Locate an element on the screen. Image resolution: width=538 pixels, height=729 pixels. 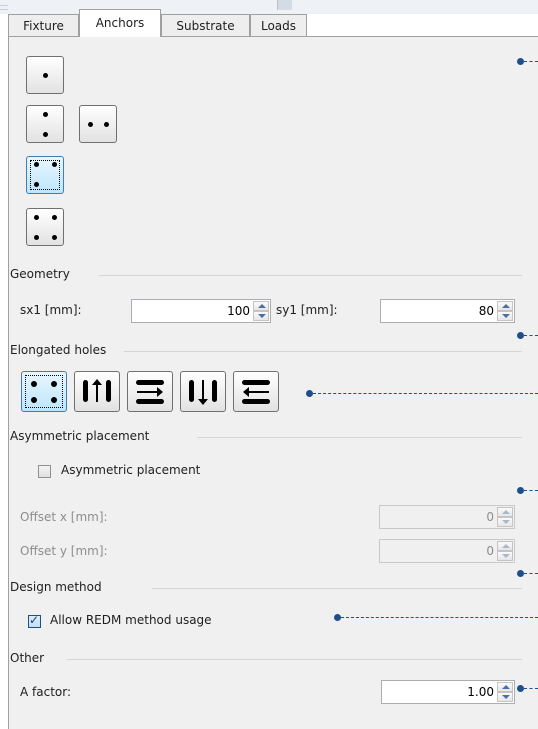
elongated-holes-vertical-down-button is located at coordinates (203, 391).